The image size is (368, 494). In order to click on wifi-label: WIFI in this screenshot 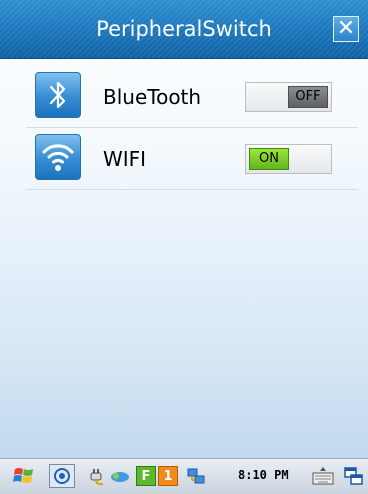, I will do `click(125, 159)`.